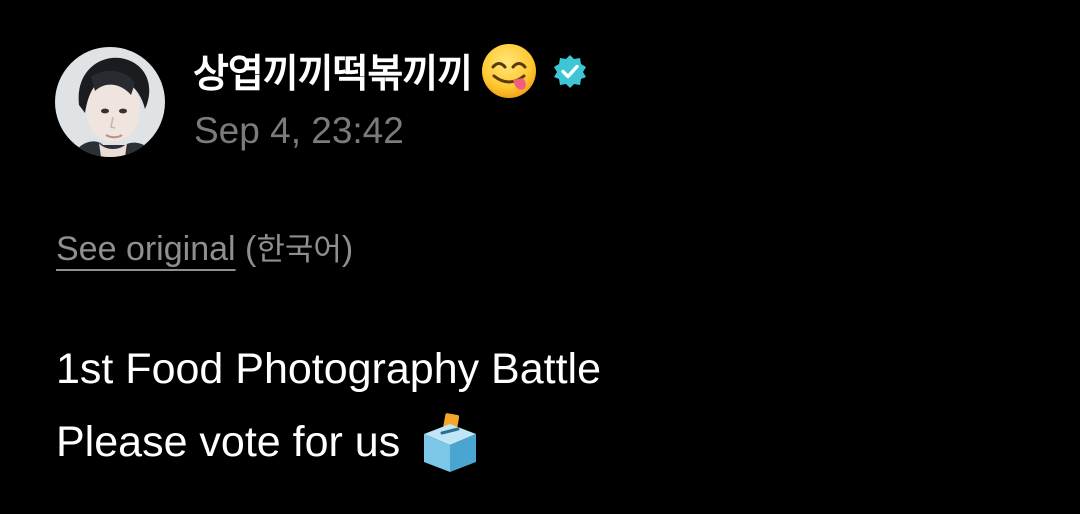  I want to click on avatar-portrait, so click(110, 102).